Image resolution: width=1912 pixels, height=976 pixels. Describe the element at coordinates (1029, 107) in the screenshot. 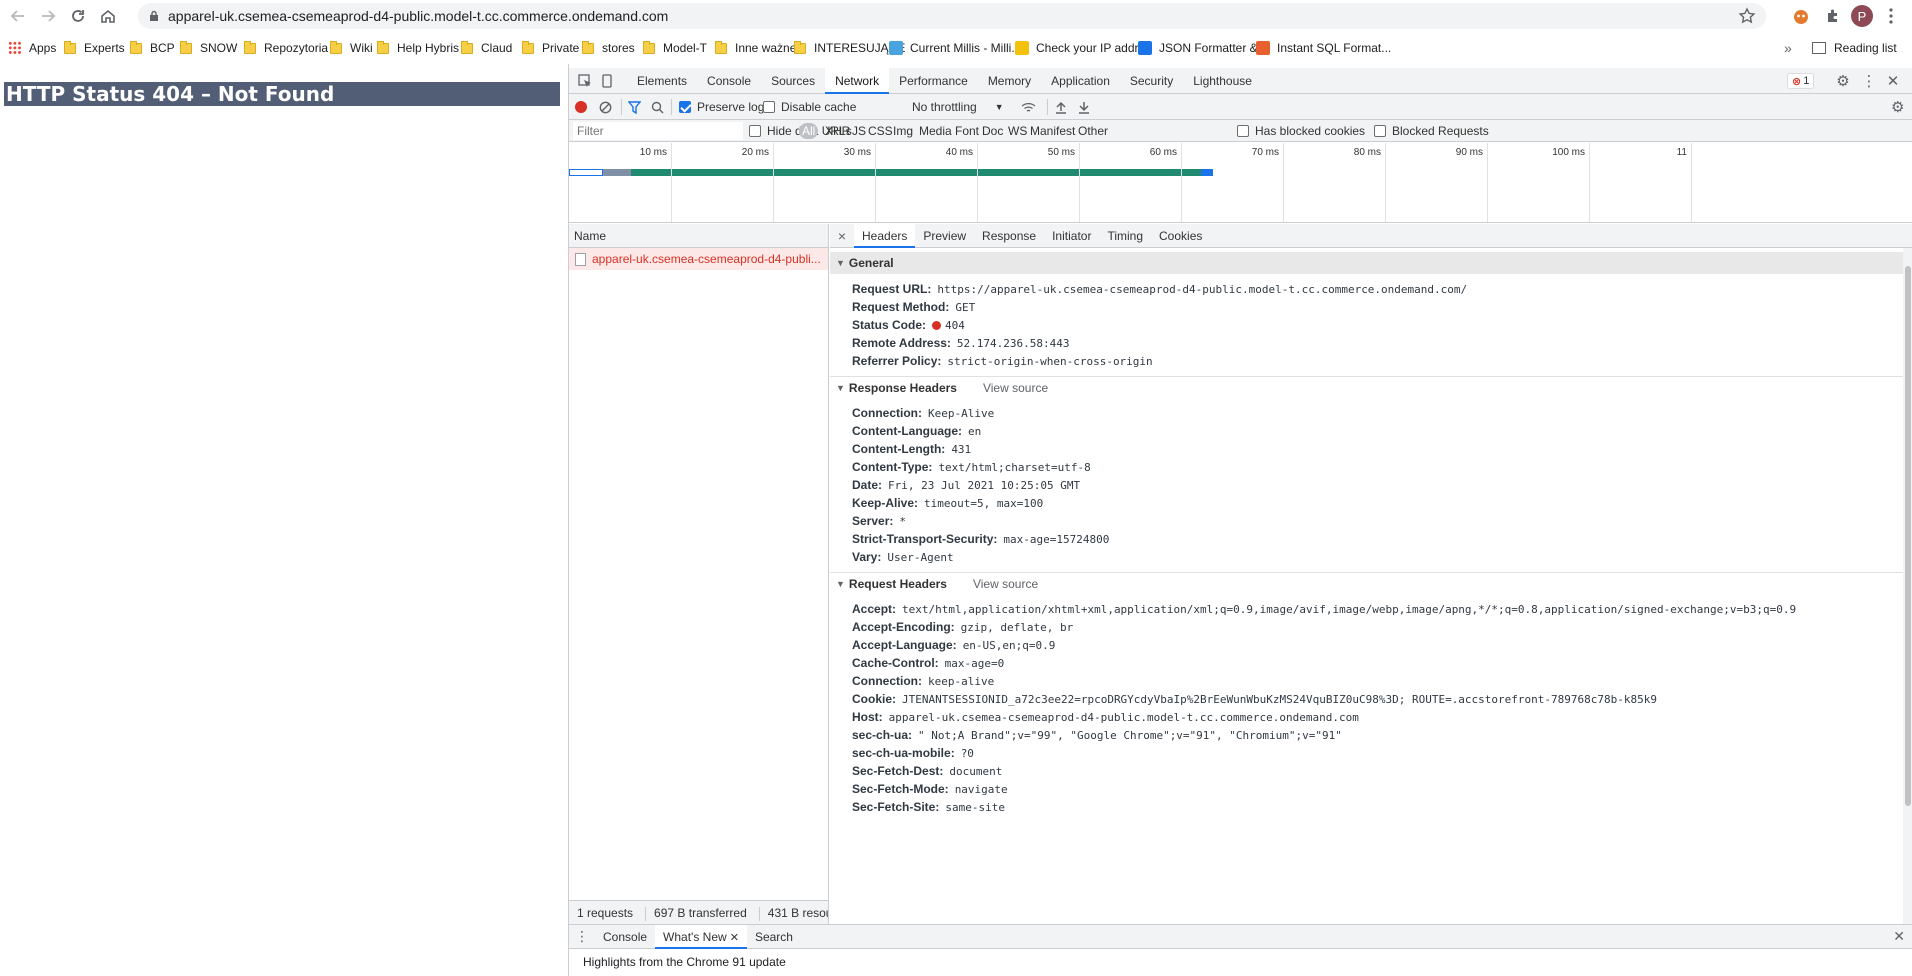

I see `network-conditions-button` at that location.